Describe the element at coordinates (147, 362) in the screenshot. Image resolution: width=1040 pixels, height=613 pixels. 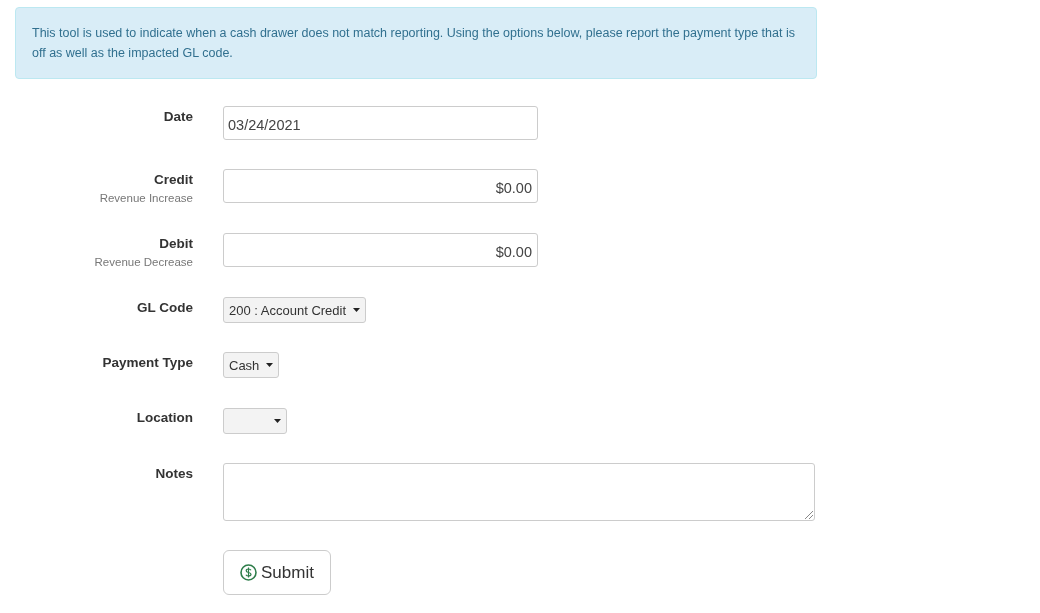
I see `field-label: Payment Type` at that location.